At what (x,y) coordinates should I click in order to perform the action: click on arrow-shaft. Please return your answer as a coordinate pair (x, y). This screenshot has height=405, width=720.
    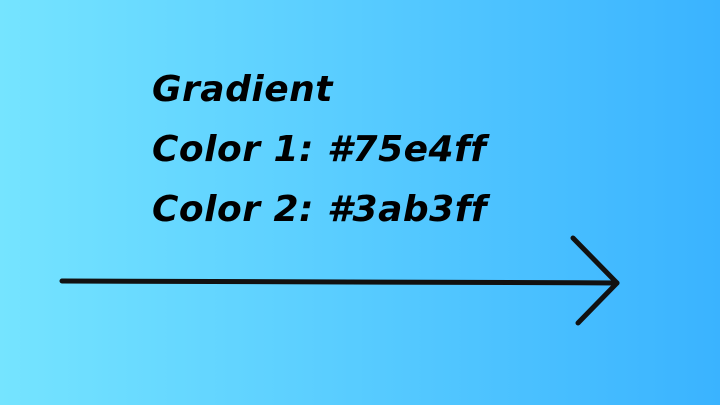
    Looking at the image, I should click on (339, 282).